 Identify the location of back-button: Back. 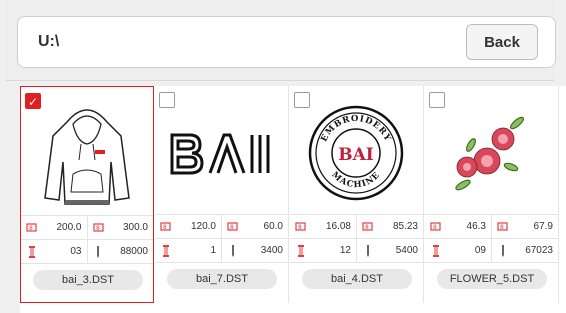
(502, 42).